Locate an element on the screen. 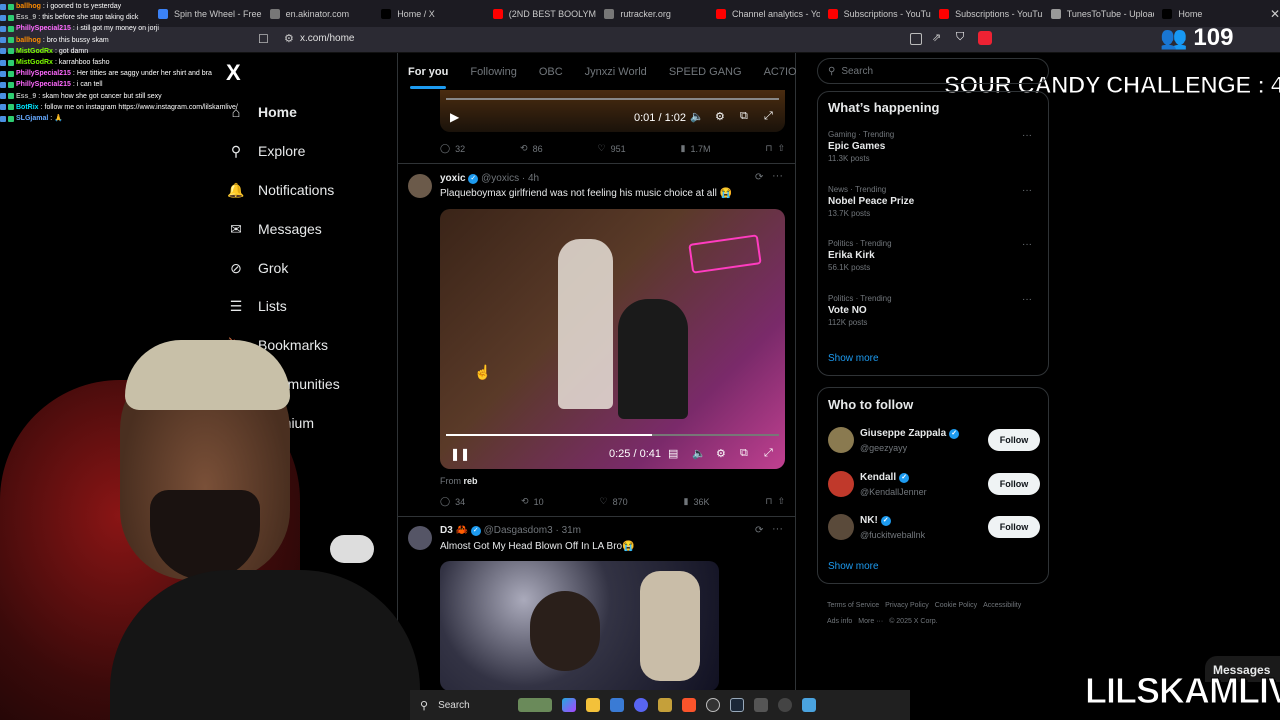 This screenshot has height=720, width=1280. file-explorer-icon is located at coordinates (593, 705).